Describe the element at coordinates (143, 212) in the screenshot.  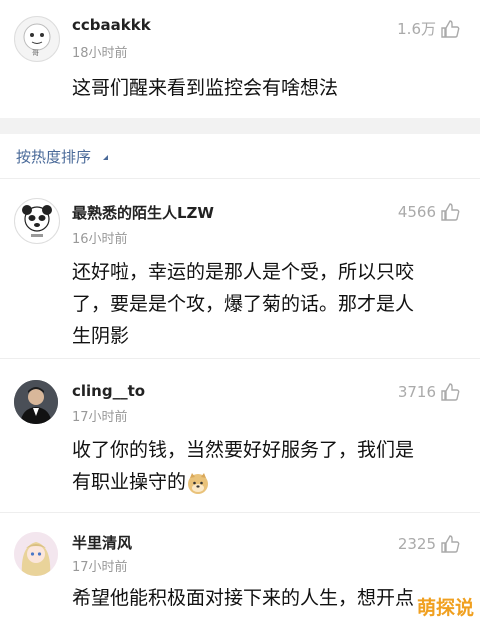
I see `comment-username: 最熟悉的陌生人LZW` at that location.